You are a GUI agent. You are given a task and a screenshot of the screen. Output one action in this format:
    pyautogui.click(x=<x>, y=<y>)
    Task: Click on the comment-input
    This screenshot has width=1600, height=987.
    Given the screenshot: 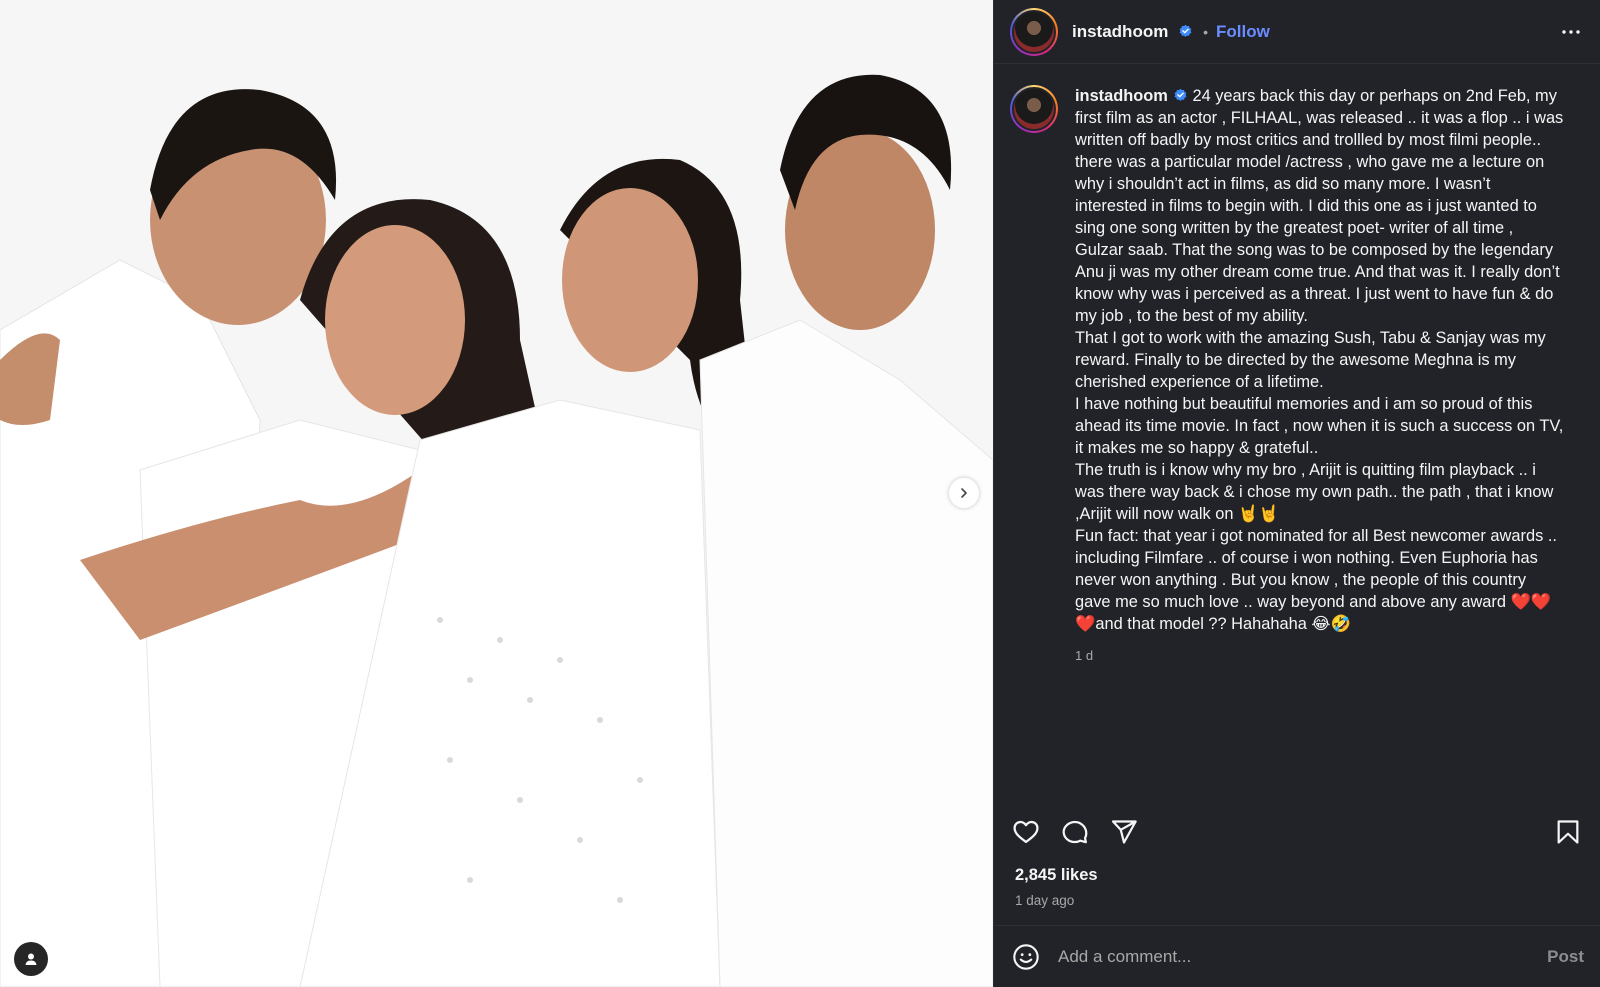 What is the action you would take?
    pyautogui.click(x=1303, y=956)
    